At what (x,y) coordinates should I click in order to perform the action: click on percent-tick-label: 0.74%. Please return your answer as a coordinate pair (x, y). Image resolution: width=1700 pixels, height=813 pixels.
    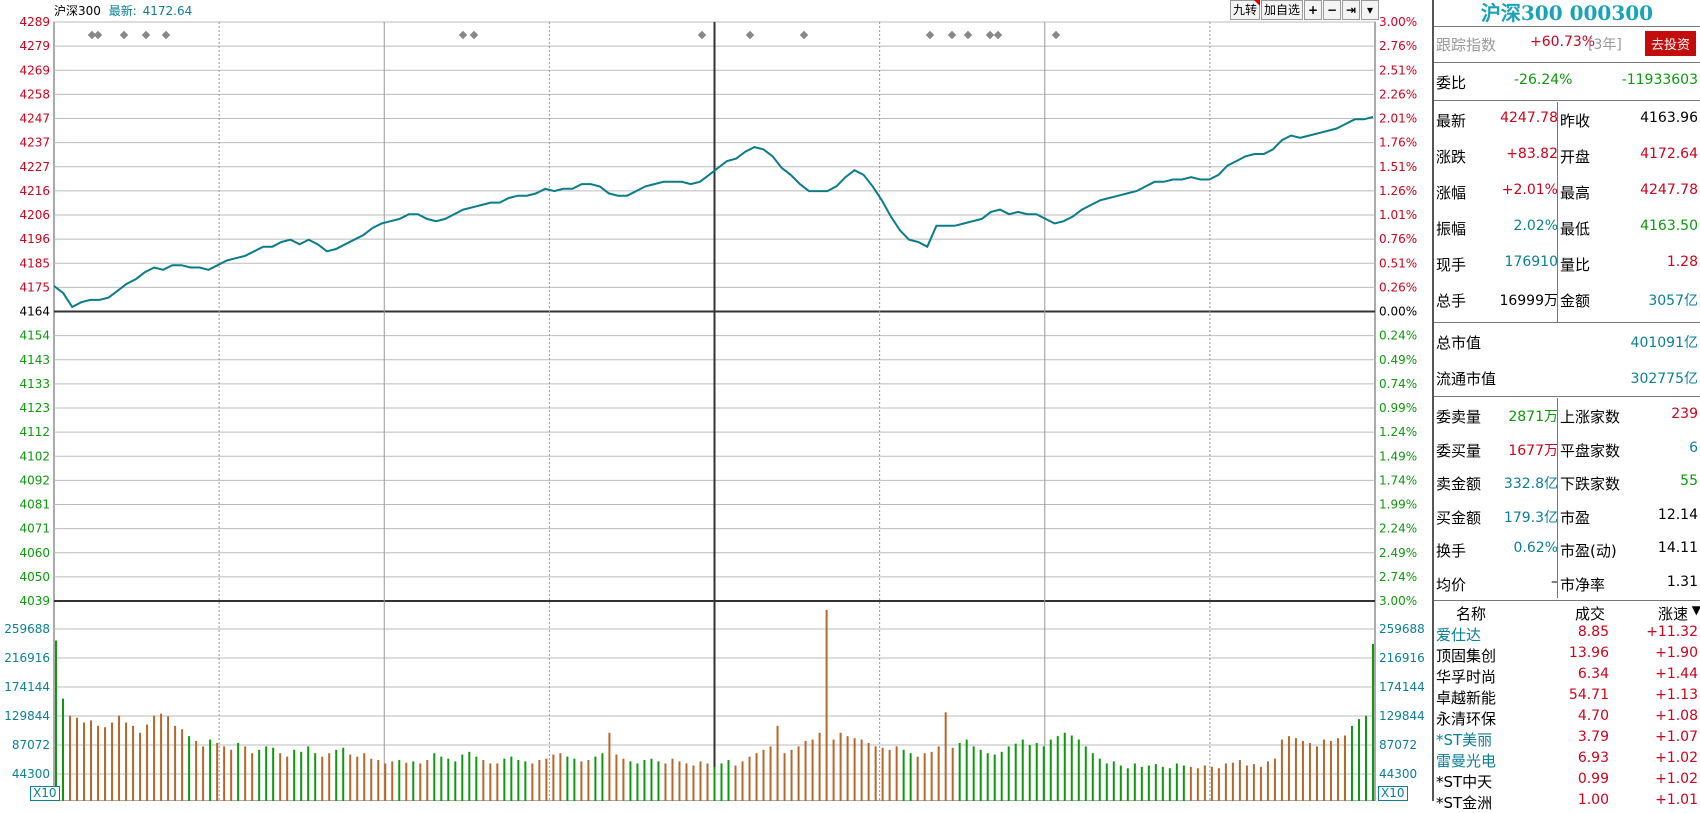
    Looking at the image, I should click on (1398, 384).